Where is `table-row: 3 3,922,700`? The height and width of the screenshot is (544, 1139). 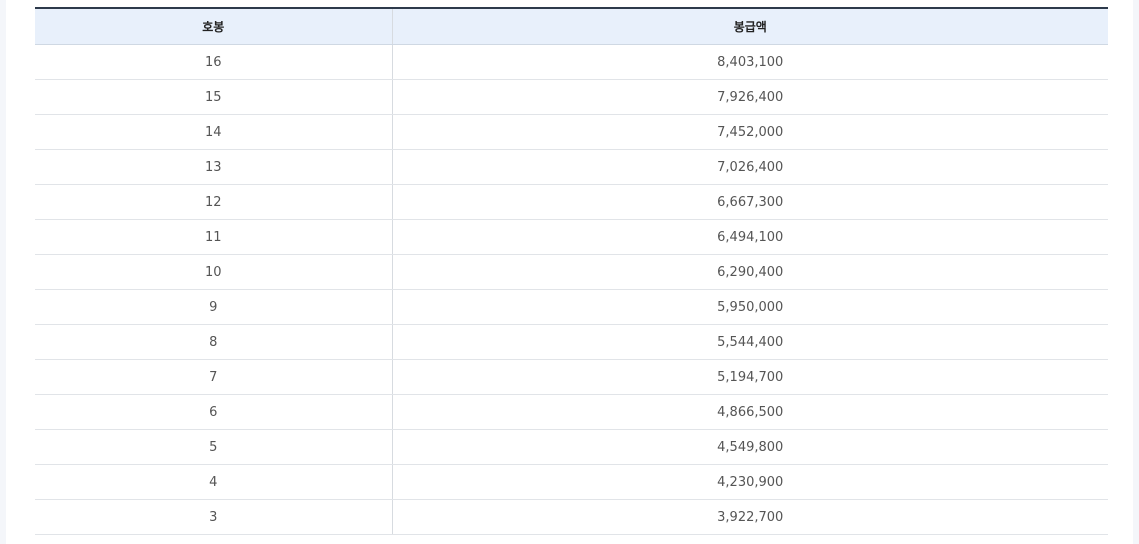 table-row: 3 3,922,700 is located at coordinates (571, 517).